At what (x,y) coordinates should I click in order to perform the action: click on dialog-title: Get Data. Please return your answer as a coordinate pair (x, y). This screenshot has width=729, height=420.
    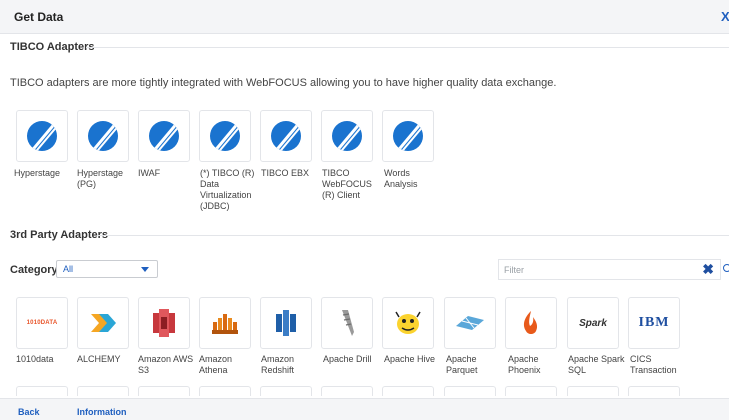
    Looking at the image, I should click on (39, 17).